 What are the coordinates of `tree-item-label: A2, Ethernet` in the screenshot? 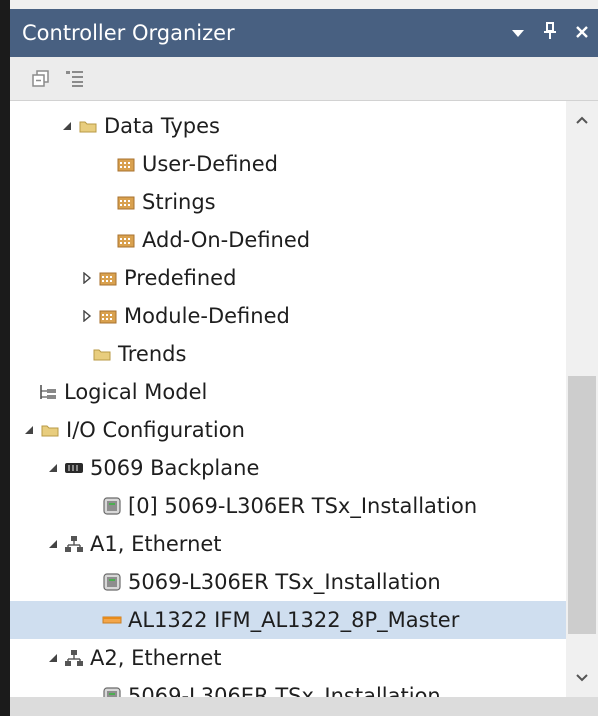 It's located at (156, 658).